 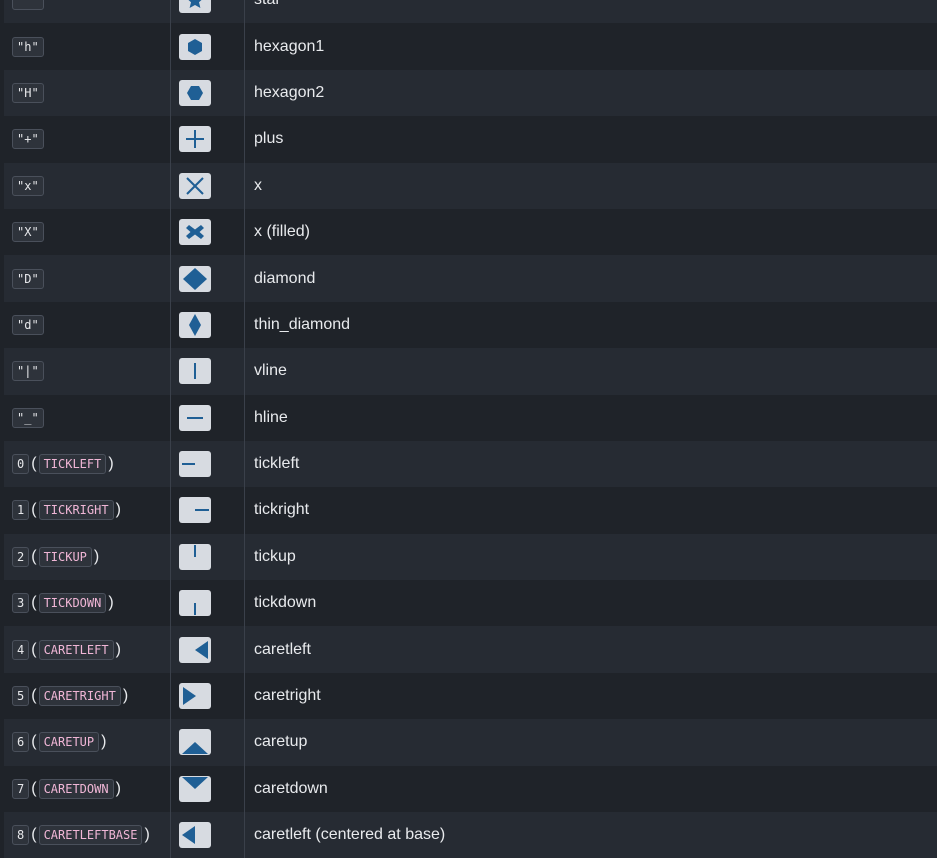 I want to click on marker-code: "d", so click(x=28, y=324).